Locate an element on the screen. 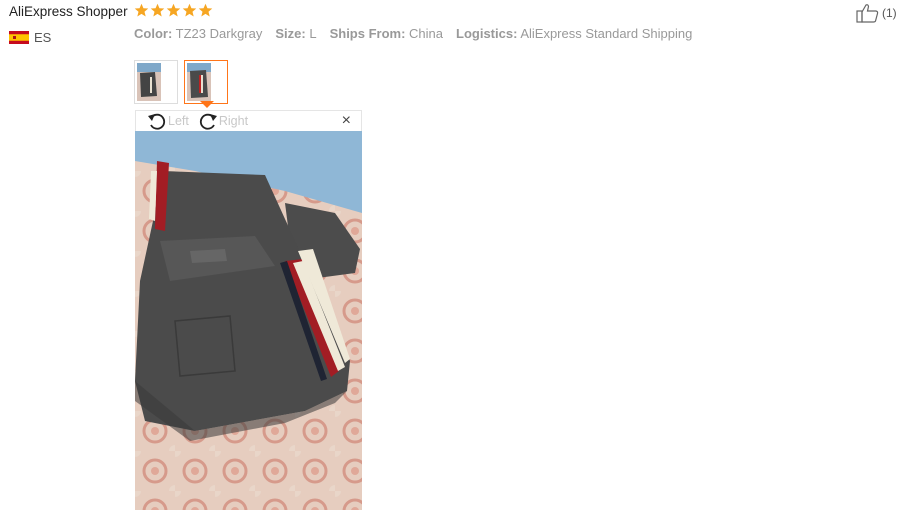 The width and height of the screenshot is (904, 516). country-code: ES is located at coordinates (43, 37).